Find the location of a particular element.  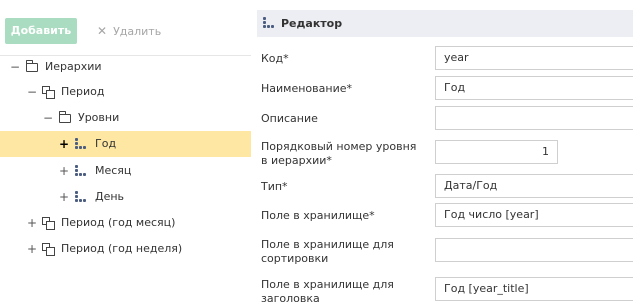

tree-item-period: − Период is located at coordinates (125, 92).